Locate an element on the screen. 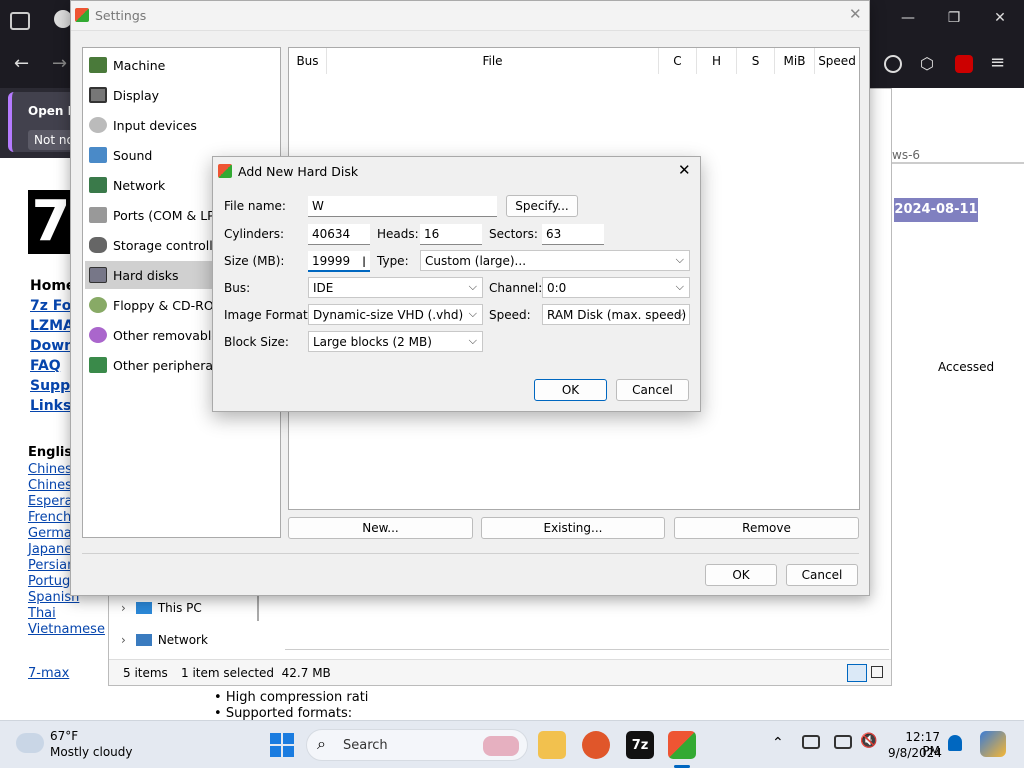 This screenshot has height=768, width=1024. bottom-link: 7-max is located at coordinates (48, 673).